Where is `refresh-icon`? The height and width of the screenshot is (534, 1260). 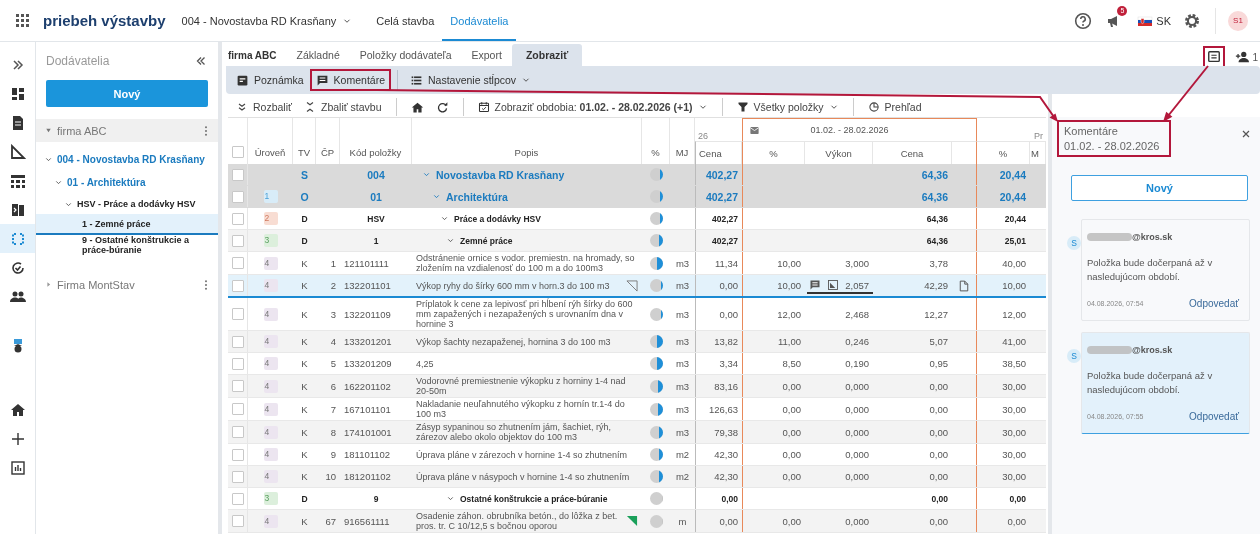
refresh-icon is located at coordinates (442, 107).